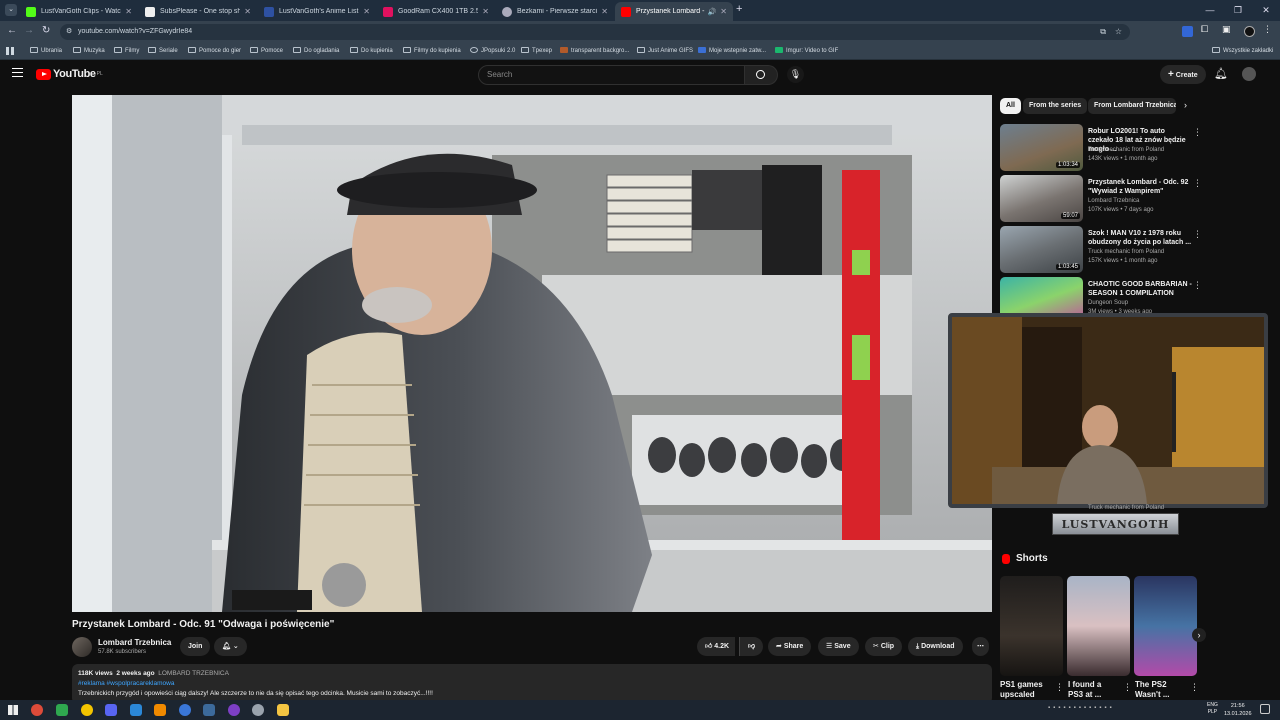 This screenshot has height=720, width=1280. Describe the element at coordinates (258, 710) in the screenshot. I see `settings-taskbar-icon` at that location.